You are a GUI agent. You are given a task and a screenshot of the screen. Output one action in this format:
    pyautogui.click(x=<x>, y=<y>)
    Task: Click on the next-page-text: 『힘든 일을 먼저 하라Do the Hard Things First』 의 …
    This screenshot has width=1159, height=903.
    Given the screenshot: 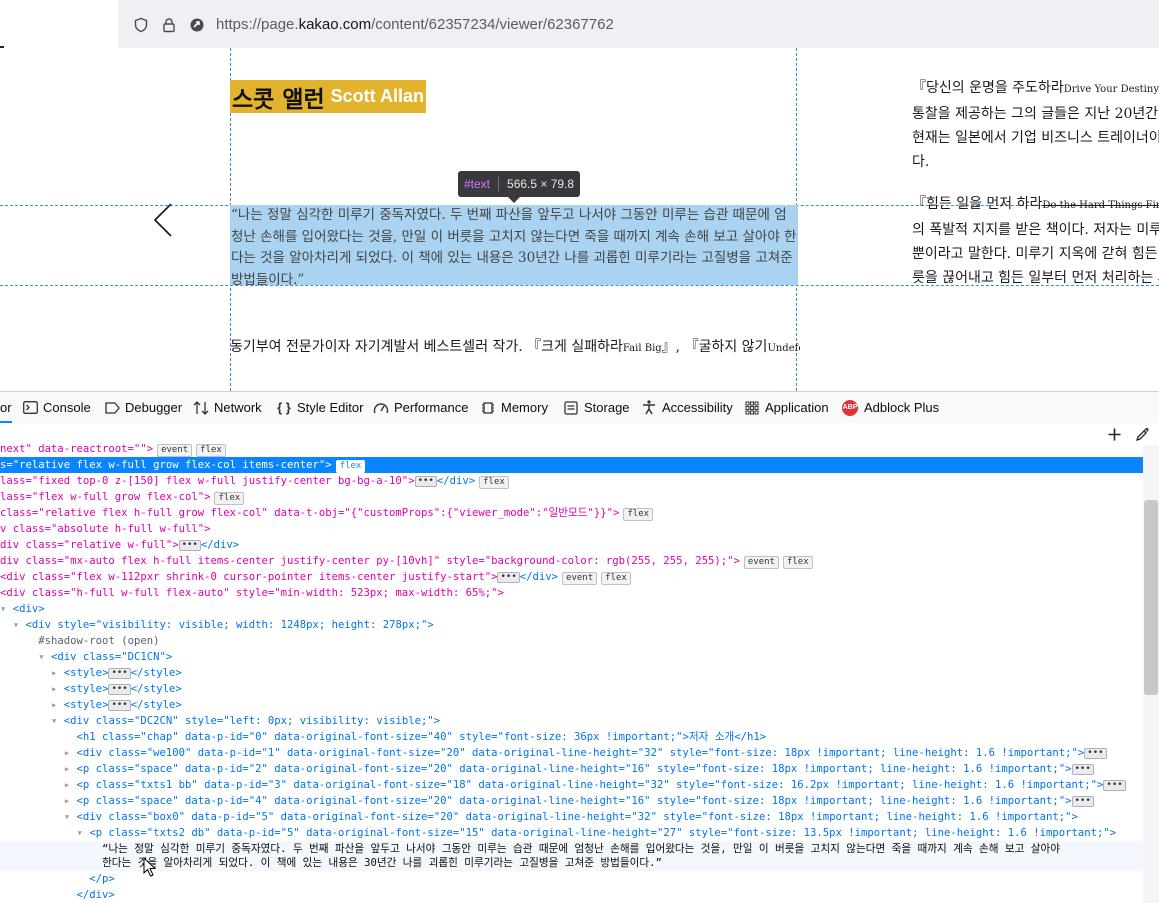 What is the action you would take?
    pyautogui.click(x=1035, y=241)
    